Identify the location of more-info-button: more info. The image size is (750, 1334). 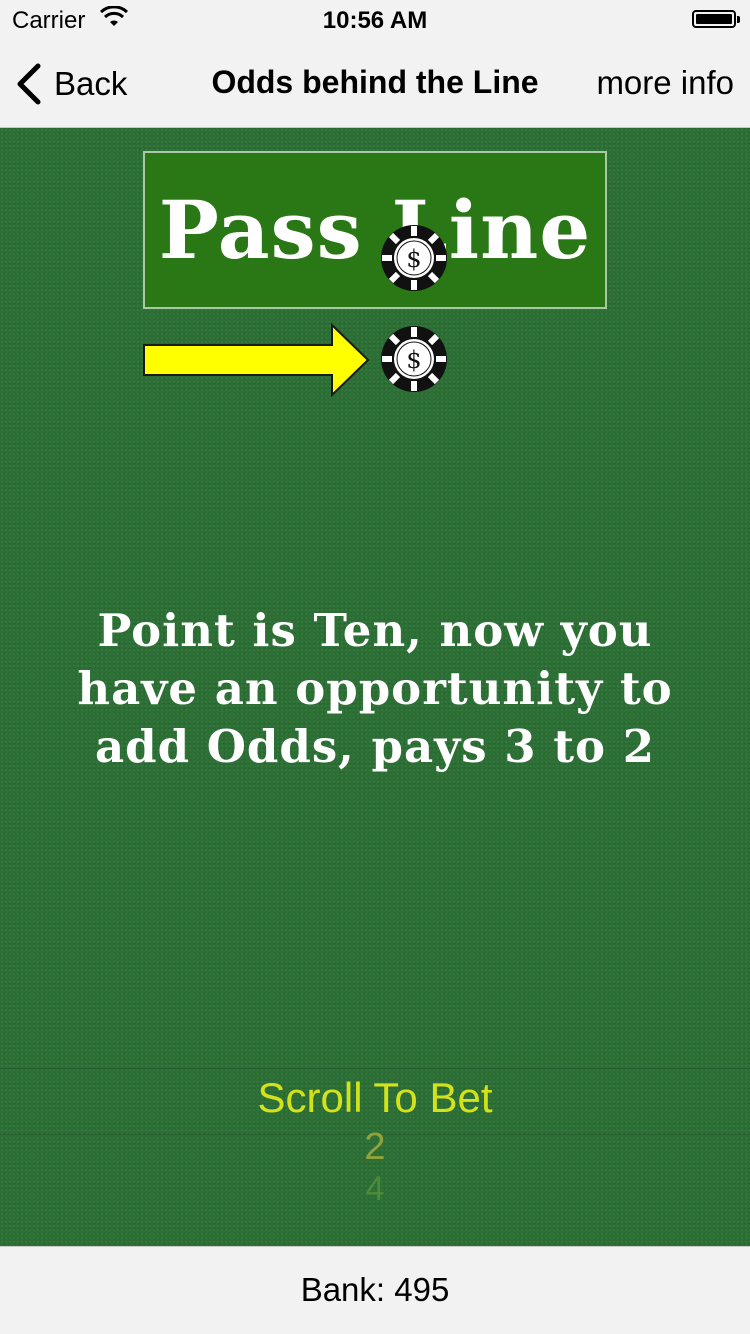
(665, 83).